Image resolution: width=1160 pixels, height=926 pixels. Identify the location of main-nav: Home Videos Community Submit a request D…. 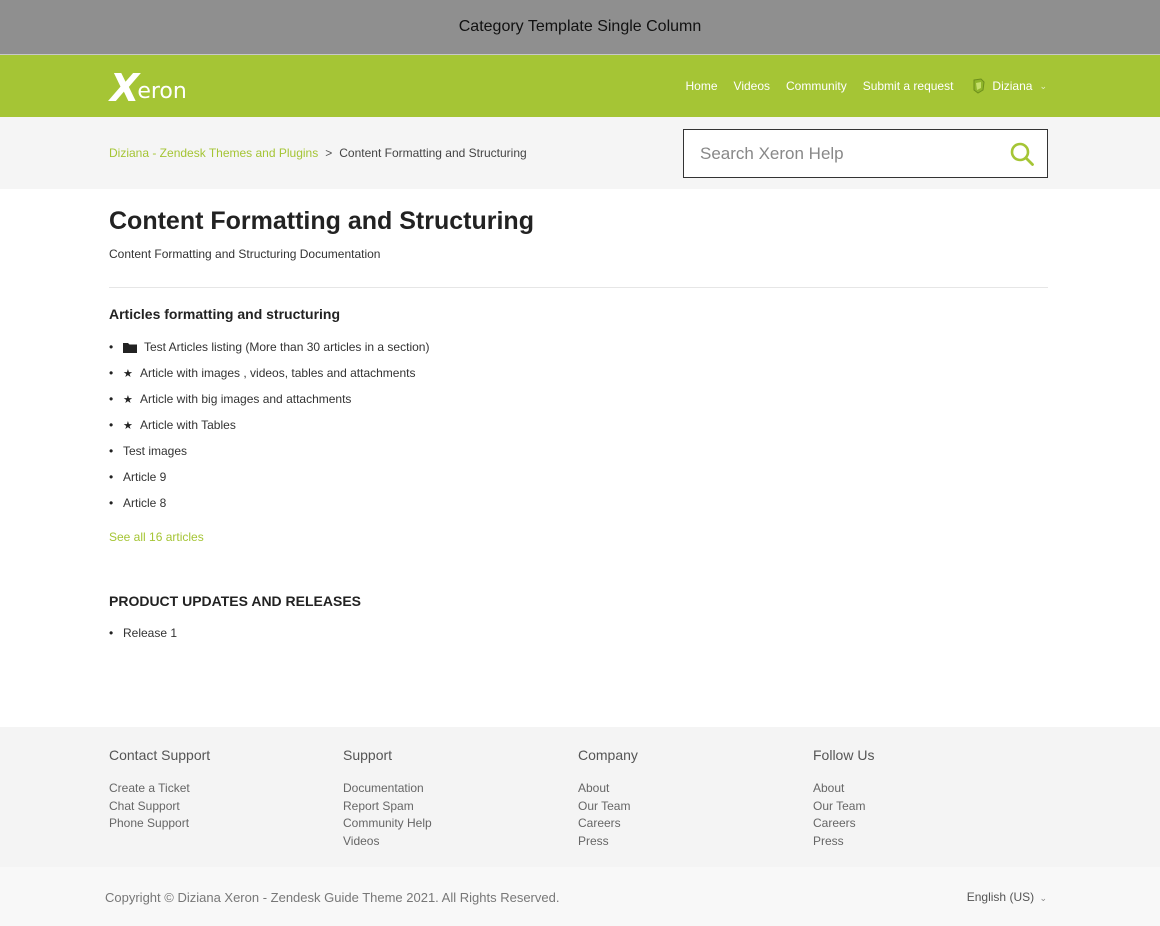
(866, 86).